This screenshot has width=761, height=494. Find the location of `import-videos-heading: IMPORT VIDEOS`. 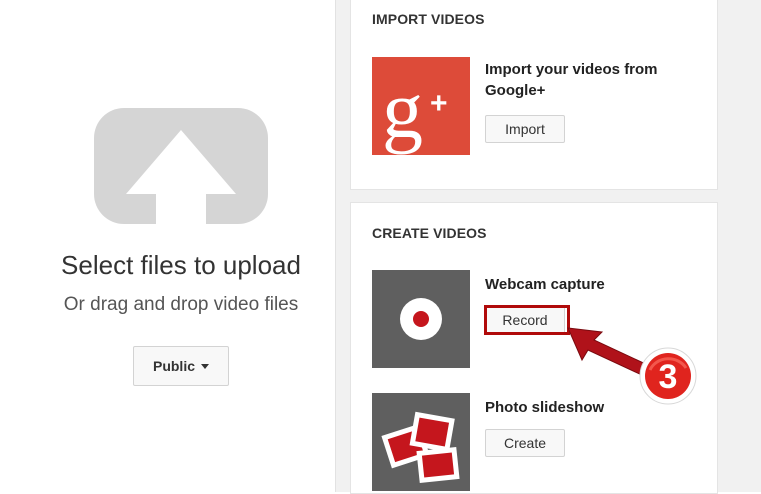

import-videos-heading: IMPORT VIDEOS is located at coordinates (428, 19).